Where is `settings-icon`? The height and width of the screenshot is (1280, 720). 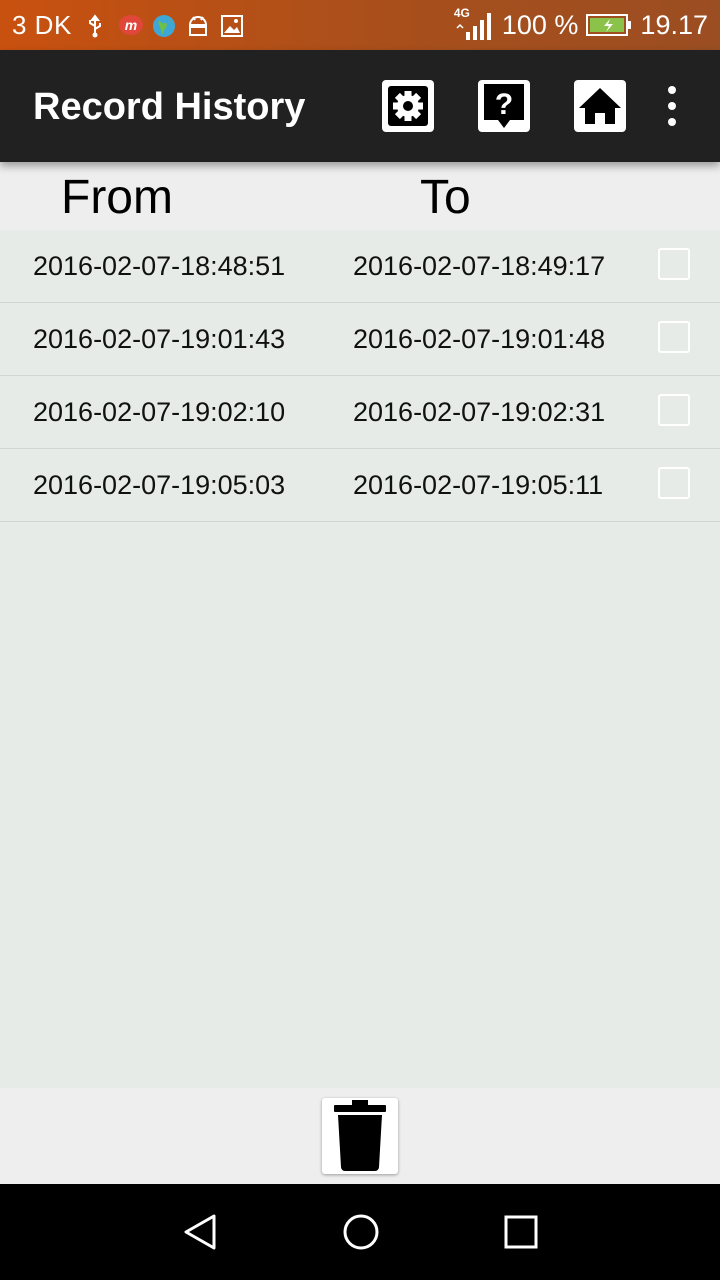
settings-icon is located at coordinates (408, 106).